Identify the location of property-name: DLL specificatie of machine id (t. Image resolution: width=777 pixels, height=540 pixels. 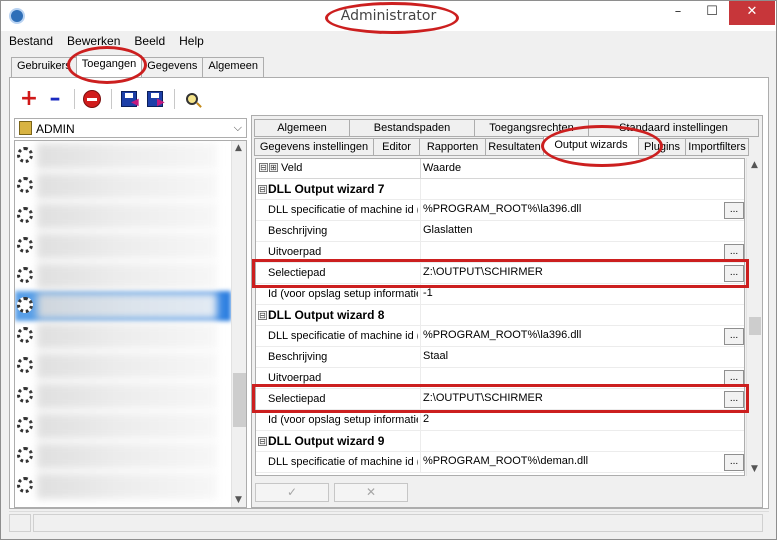
(343, 210).